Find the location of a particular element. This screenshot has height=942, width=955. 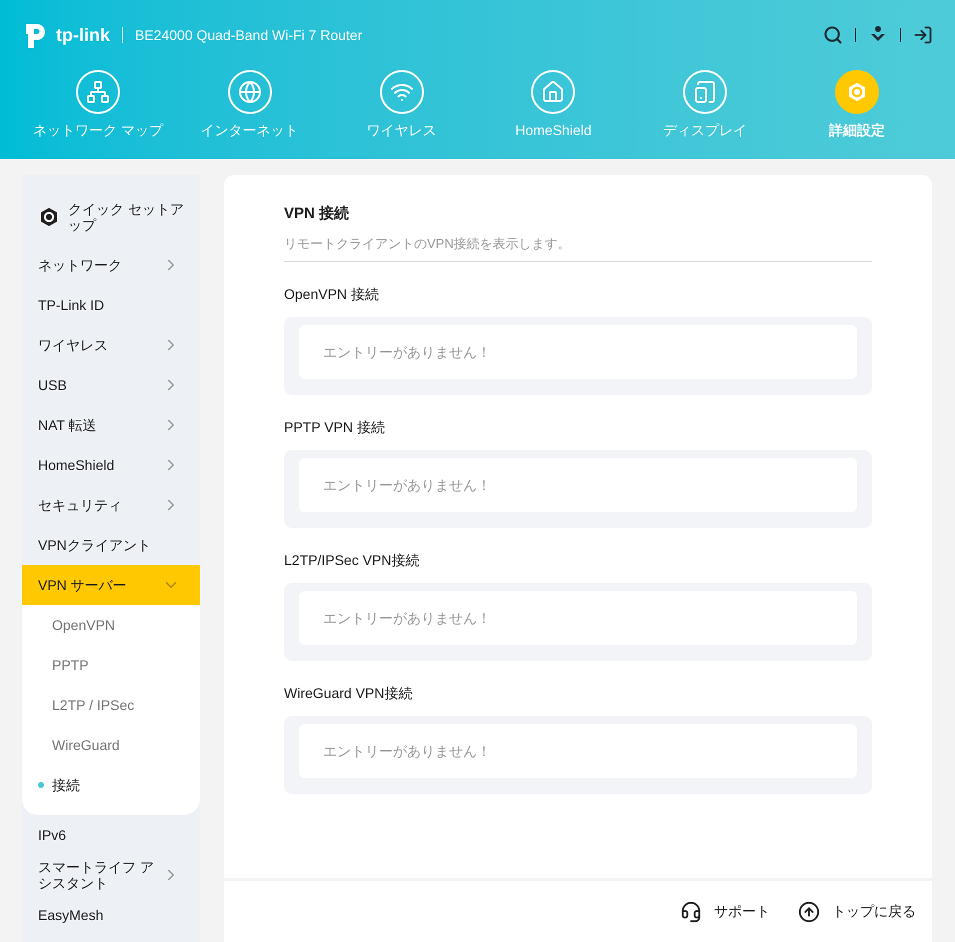

sidebar-item: スマートライフ アシスタント is located at coordinates (111, 875).